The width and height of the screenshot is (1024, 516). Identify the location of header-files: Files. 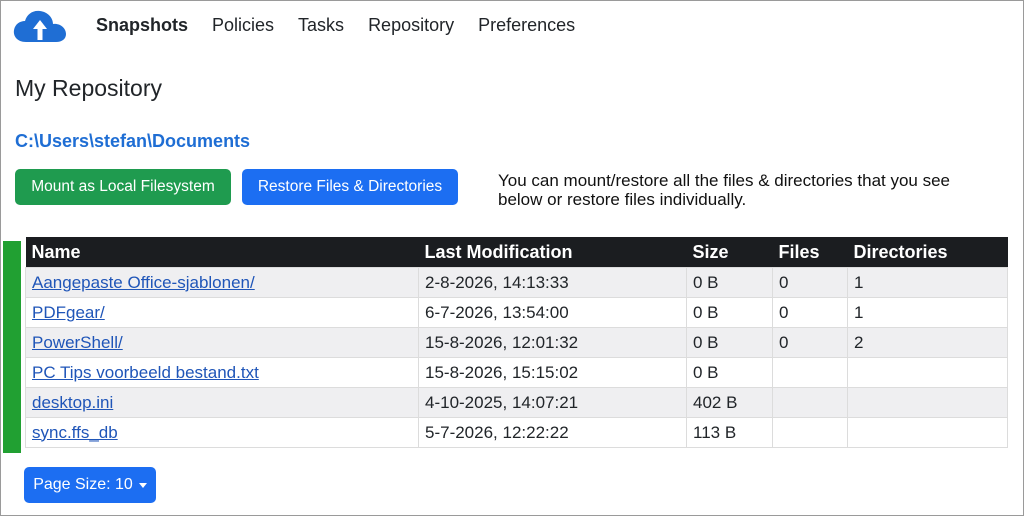
(810, 252).